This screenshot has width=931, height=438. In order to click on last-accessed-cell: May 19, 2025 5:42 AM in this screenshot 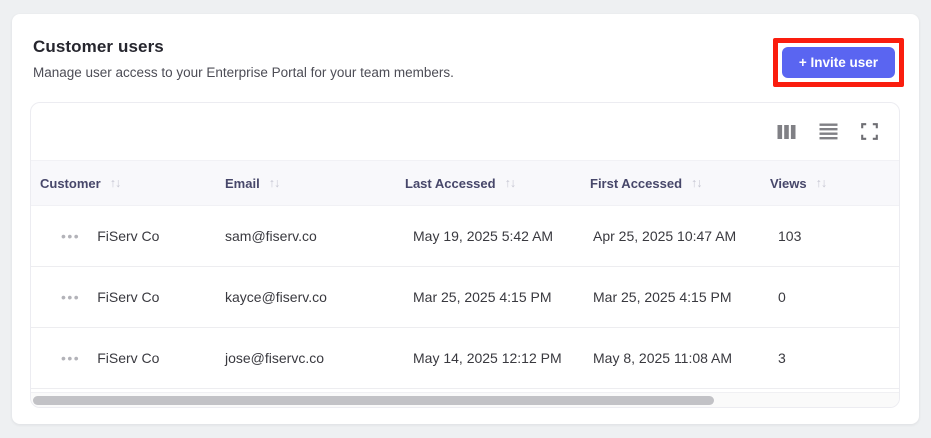, I will do `click(483, 236)`.